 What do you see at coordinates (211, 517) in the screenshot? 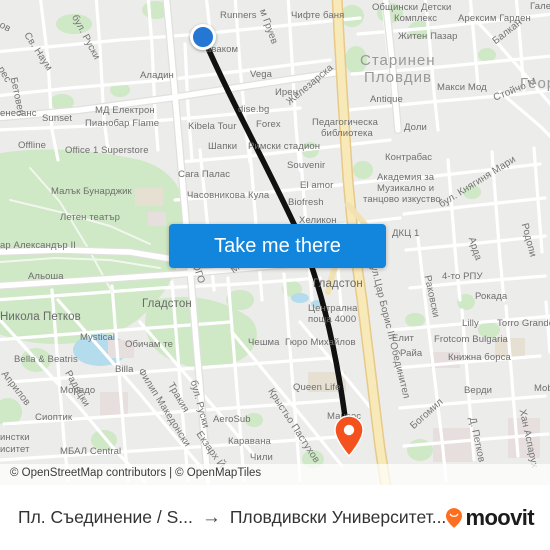
I see `arrow-right-icon: →` at bounding box center [211, 517].